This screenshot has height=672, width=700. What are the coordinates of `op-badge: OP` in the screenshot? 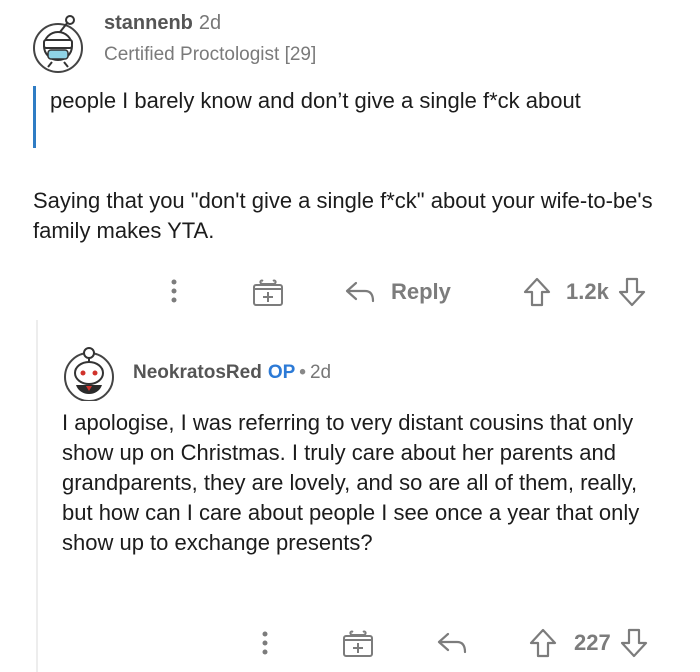 It's located at (281, 372).